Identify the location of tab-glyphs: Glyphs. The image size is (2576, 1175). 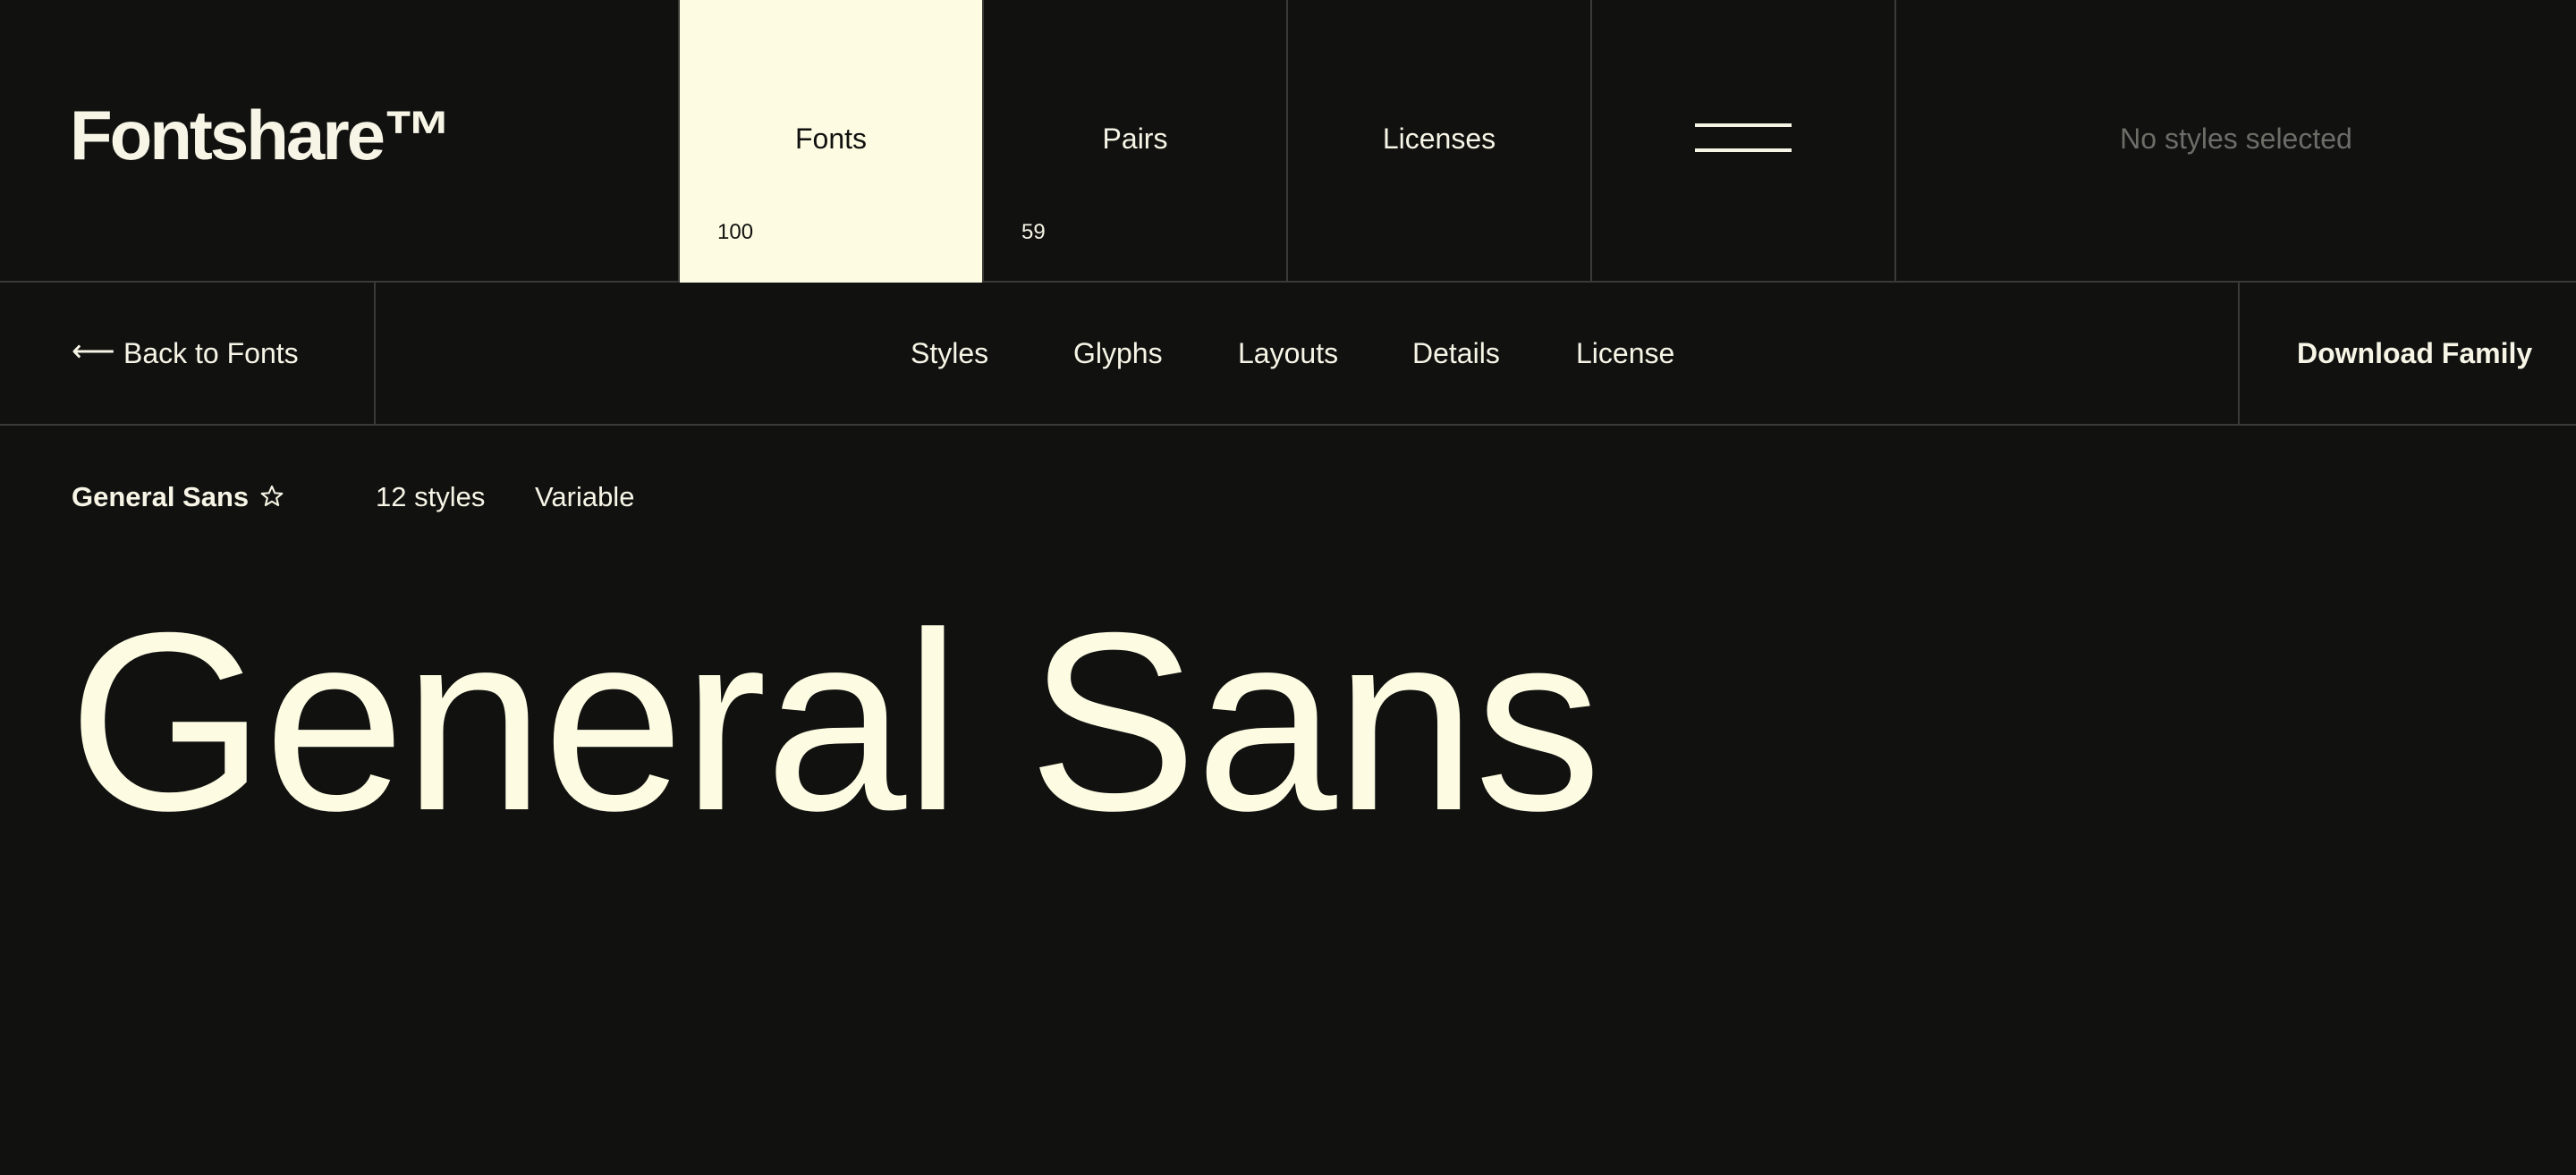
(1118, 353).